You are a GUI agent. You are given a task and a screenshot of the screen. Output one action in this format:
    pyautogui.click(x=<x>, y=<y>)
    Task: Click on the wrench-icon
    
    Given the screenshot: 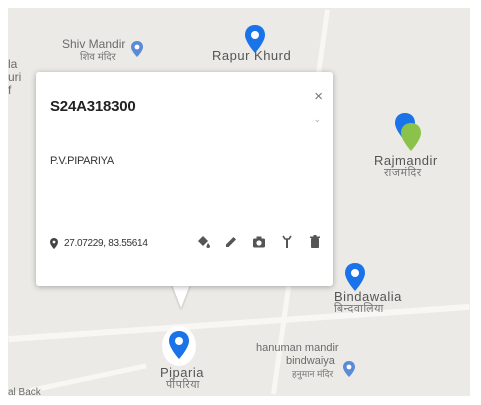 What is the action you would take?
    pyautogui.click(x=287, y=242)
    